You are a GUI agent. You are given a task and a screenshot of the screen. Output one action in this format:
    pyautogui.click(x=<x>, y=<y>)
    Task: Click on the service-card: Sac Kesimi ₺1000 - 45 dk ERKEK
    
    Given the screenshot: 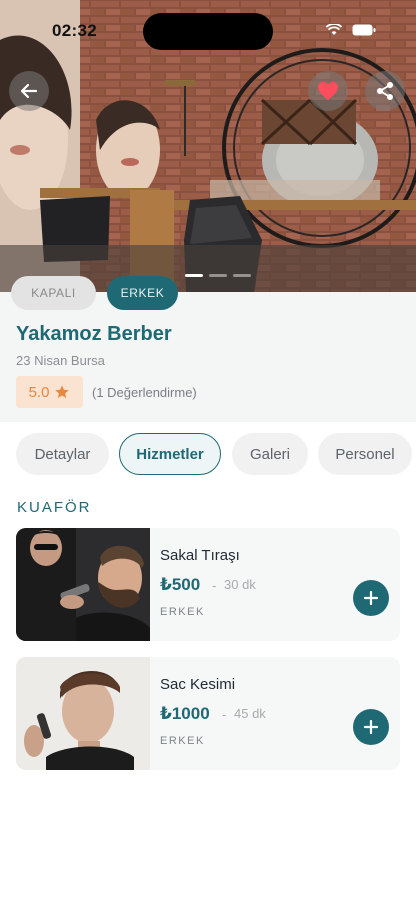 What is the action you would take?
    pyautogui.click(x=208, y=713)
    